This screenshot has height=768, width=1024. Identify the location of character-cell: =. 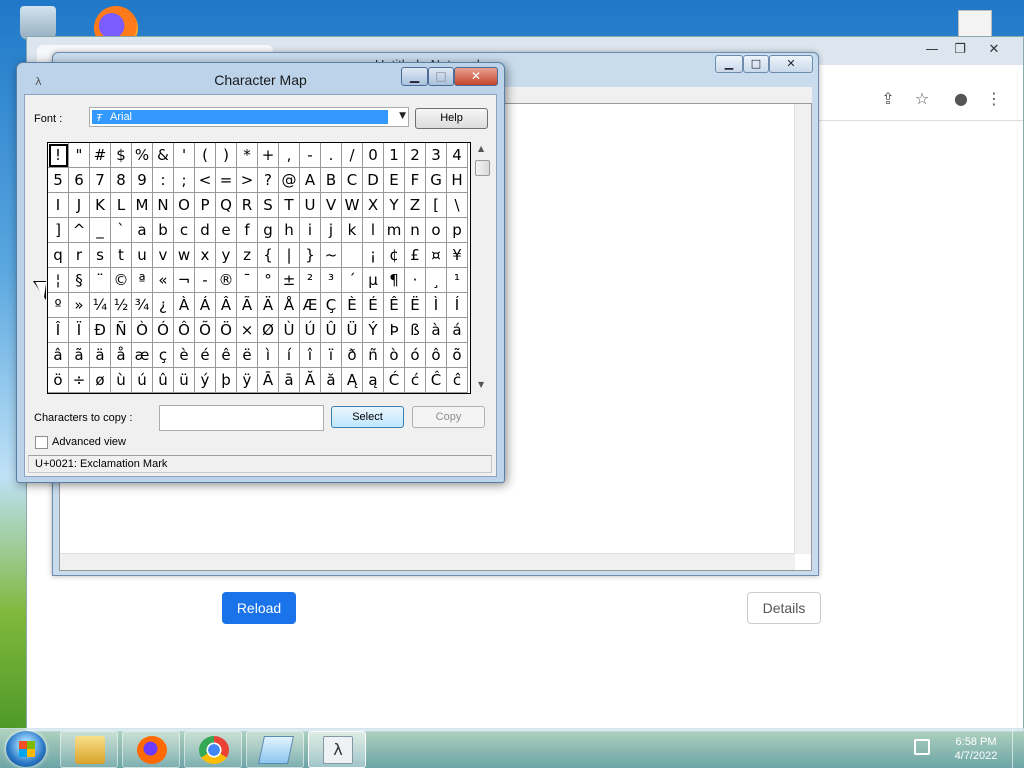
(226, 180).